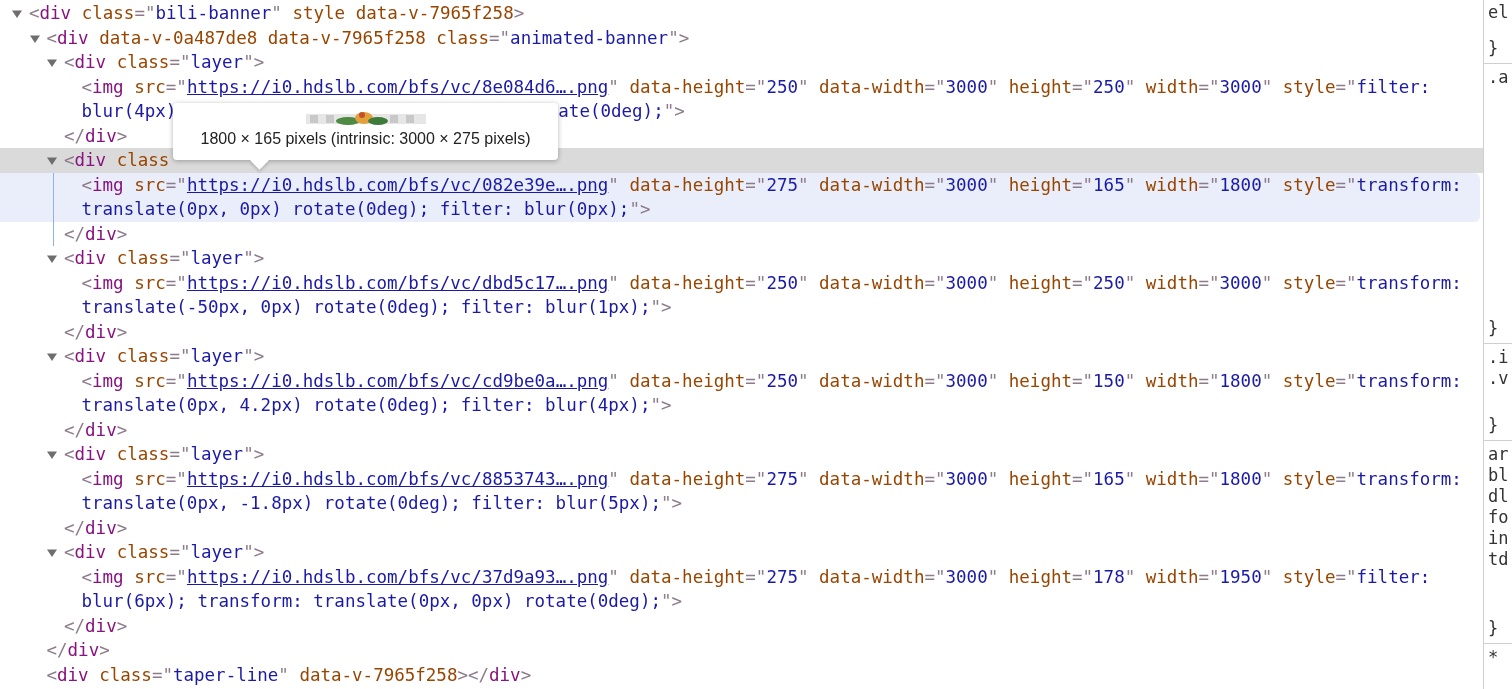 The height and width of the screenshot is (689, 1512). What do you see at coordinates (397, 184) in the screenshot?
I see `url-link: https://i0.hdslb.com/bfs/vc/082e39e….png` at bounding box center [397, 184].